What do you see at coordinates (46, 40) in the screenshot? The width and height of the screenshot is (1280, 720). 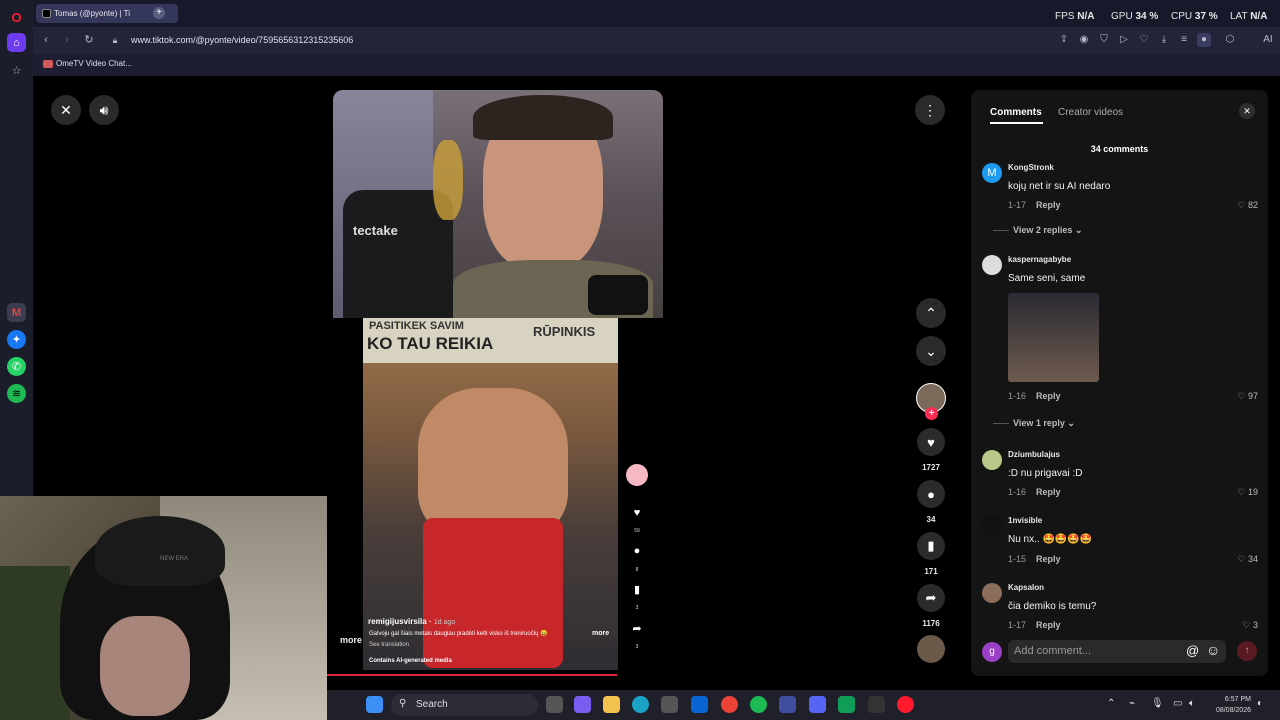 I see `back-icon: ‹` at bounding box center [46, 40].